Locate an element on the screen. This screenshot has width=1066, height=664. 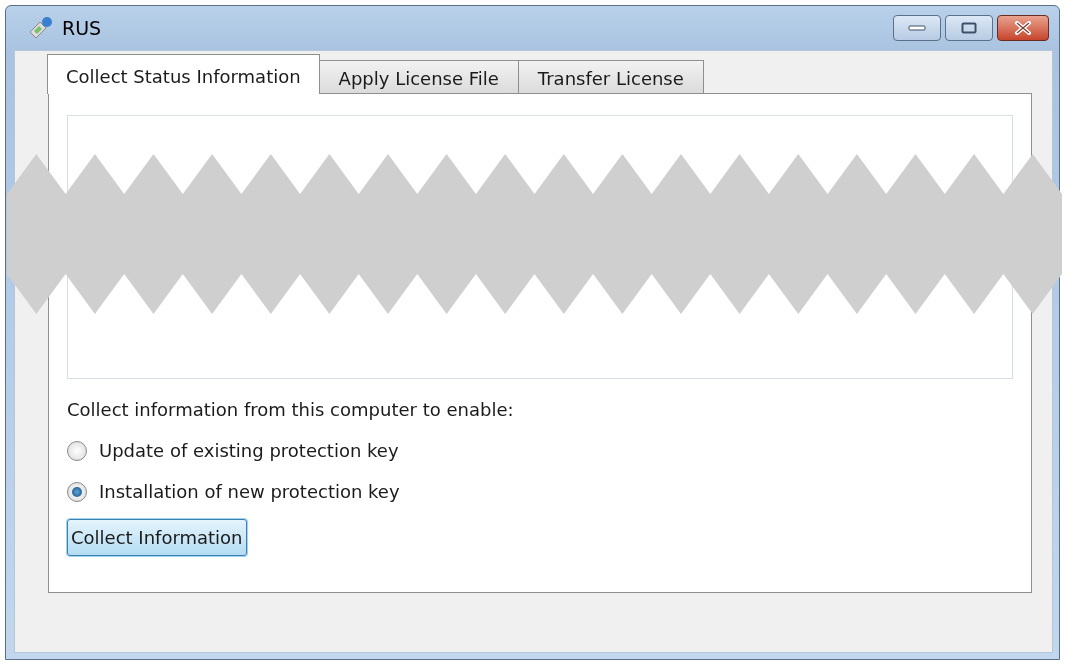
instruction-text: Collect information from this computer to enable: is located at coordinates (291, 410).